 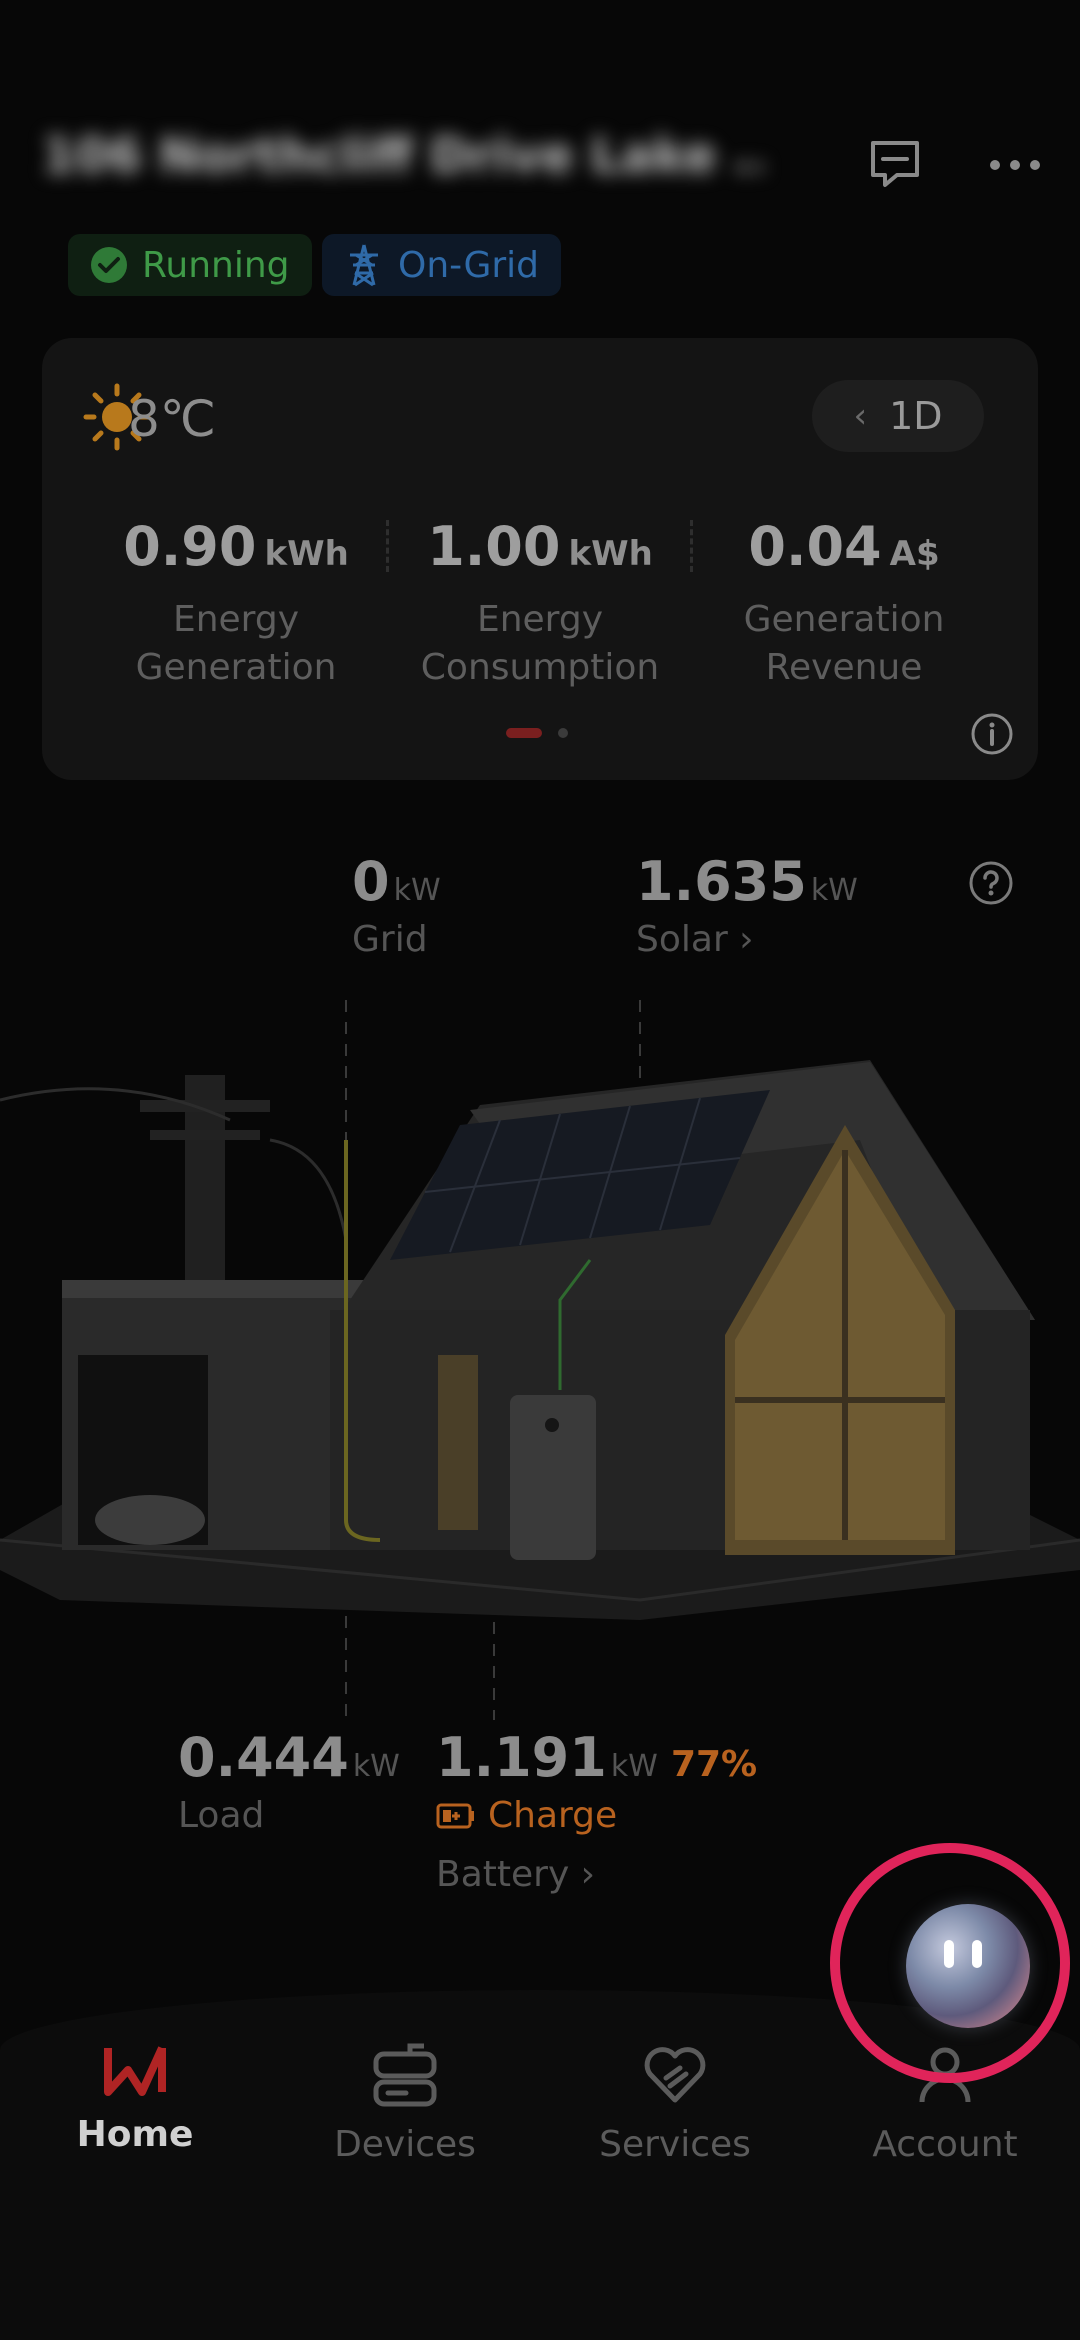 What do you see at coordinates (405, 2075) in the screenshot?
I see `devices-icon` at bounding box center [405, 2075].